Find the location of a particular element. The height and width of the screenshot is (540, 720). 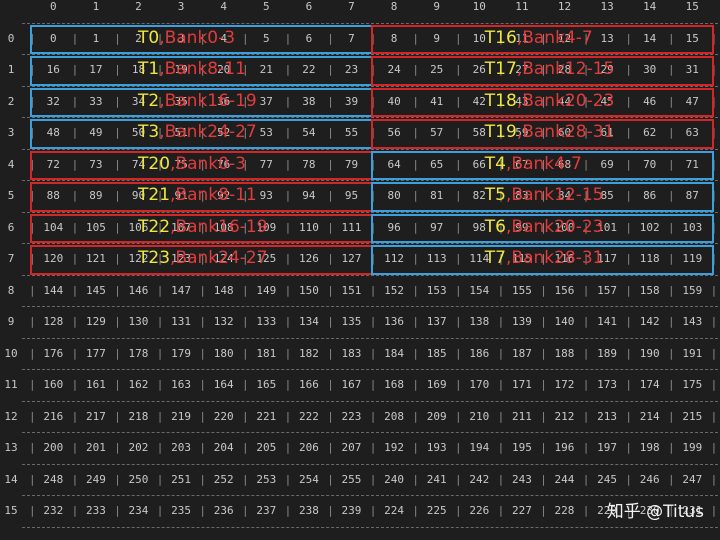

grid-cell: 152 is located at coordinates (394, 290).